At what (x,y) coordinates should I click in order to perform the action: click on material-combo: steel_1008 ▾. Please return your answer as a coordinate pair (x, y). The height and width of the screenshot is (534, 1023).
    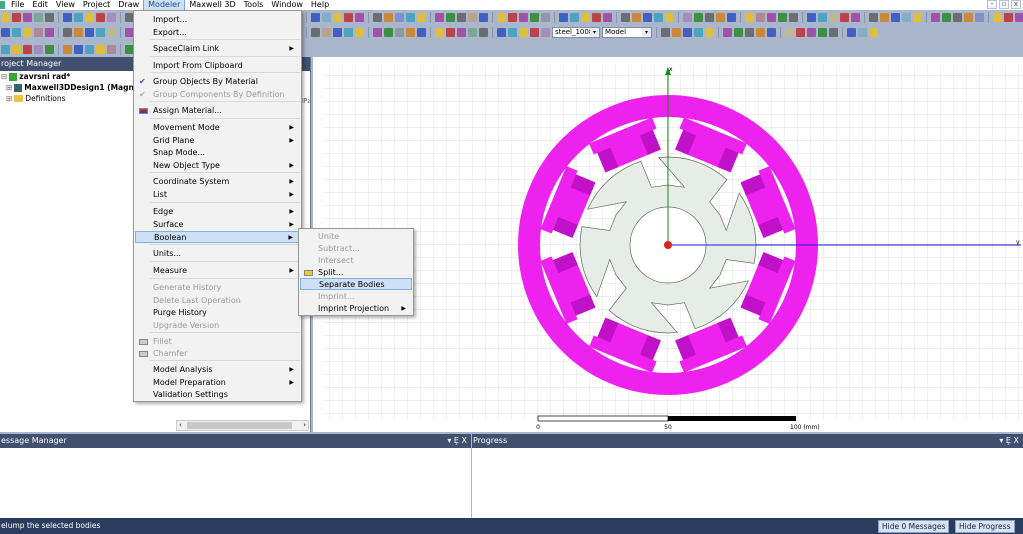
    Looking at the image, I should click on (576, 32).